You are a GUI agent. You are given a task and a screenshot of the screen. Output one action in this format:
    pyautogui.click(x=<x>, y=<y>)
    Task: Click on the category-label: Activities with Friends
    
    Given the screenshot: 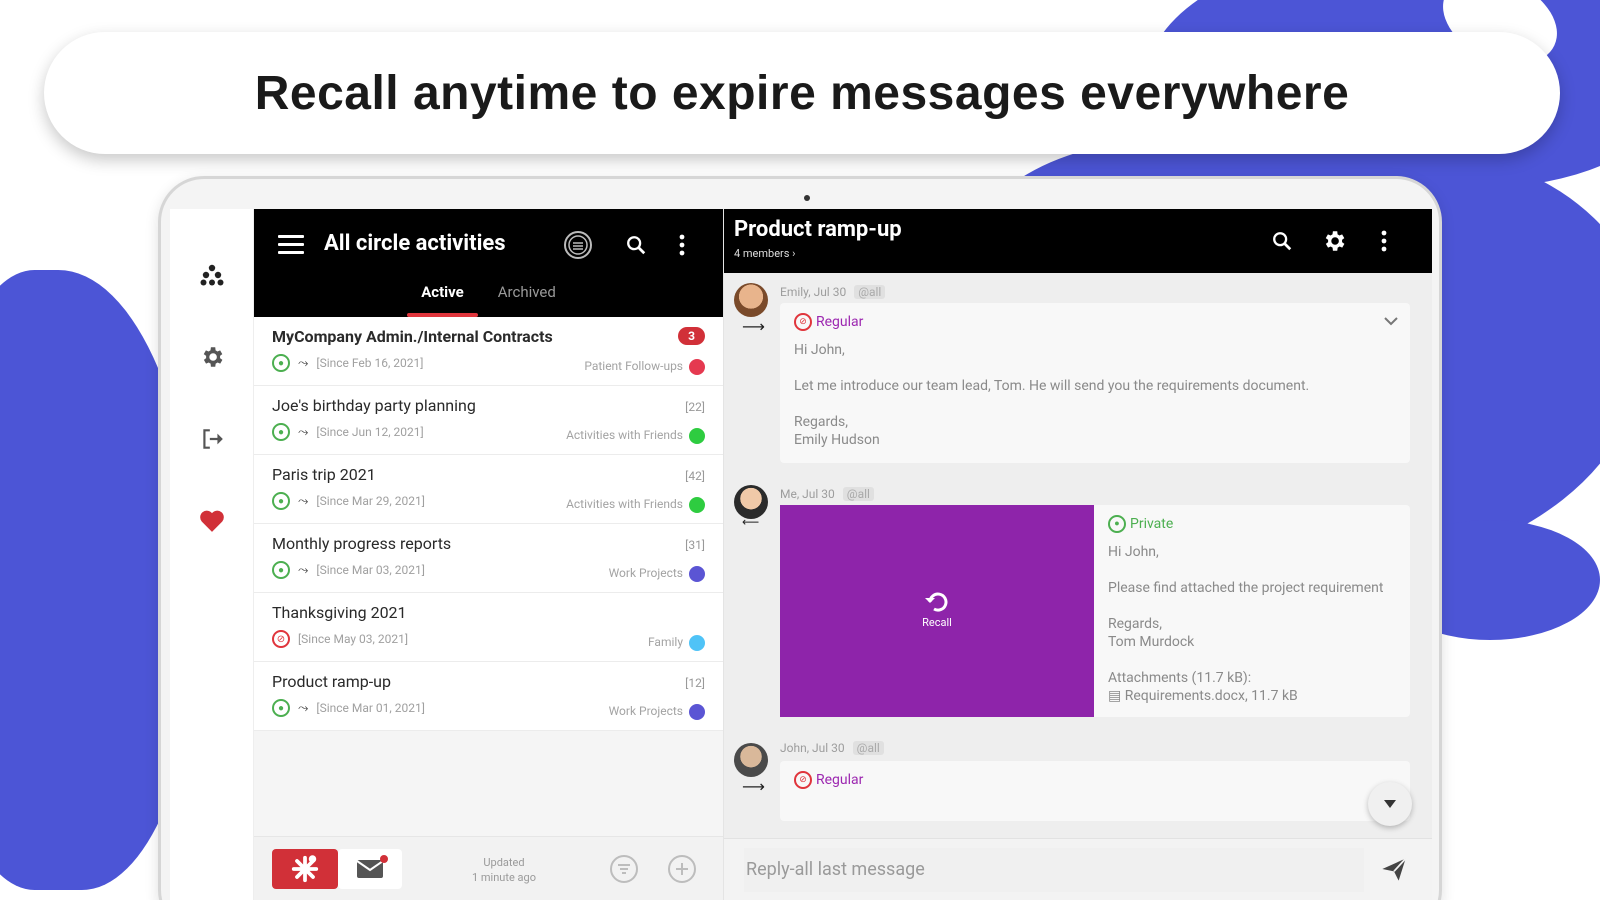 What is the action you would take?
    pyautogui.click(x=624, y=504)
    